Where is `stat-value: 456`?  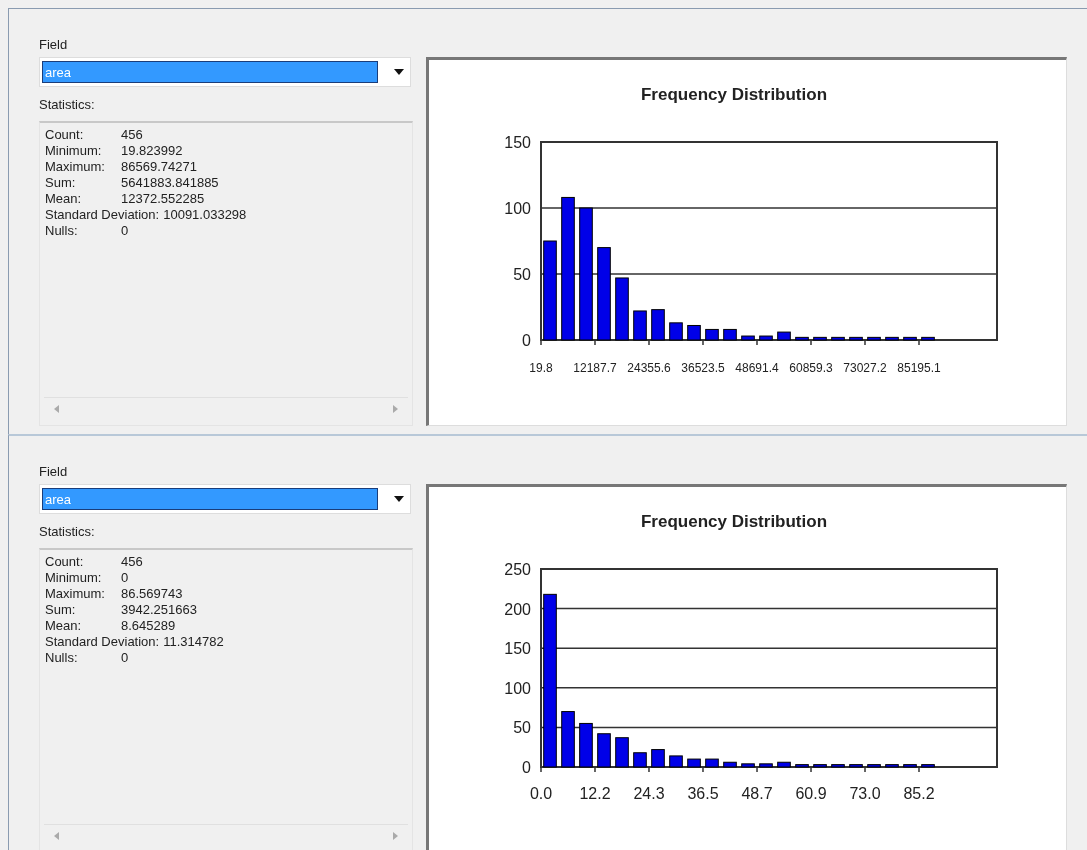 stat-value: 456 is located at coordinates (132, 562).